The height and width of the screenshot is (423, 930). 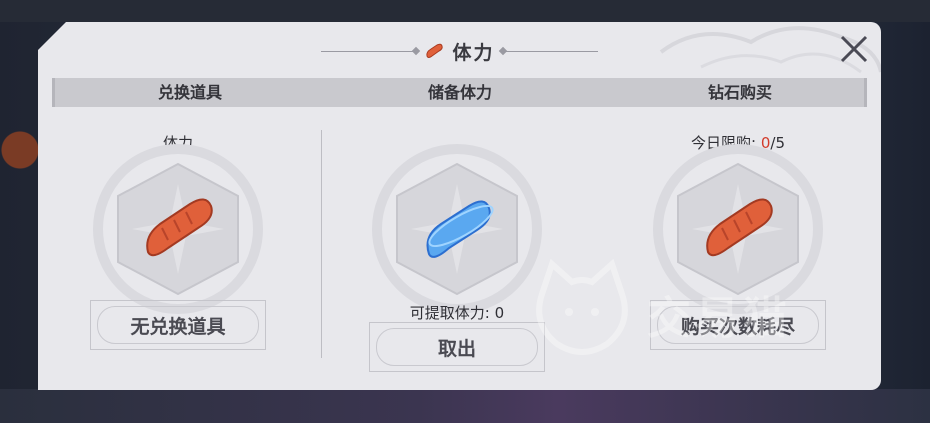 What do you see at coordinates (321, 244) in the screenshot?
I see `column-divider` at bounding box center [321, 244].